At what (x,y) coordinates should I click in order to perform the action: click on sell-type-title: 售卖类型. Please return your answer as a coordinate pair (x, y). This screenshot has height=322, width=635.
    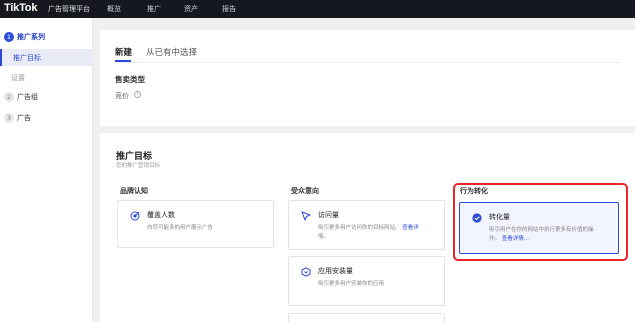
    Looking at the image, I should click on (130, 79).